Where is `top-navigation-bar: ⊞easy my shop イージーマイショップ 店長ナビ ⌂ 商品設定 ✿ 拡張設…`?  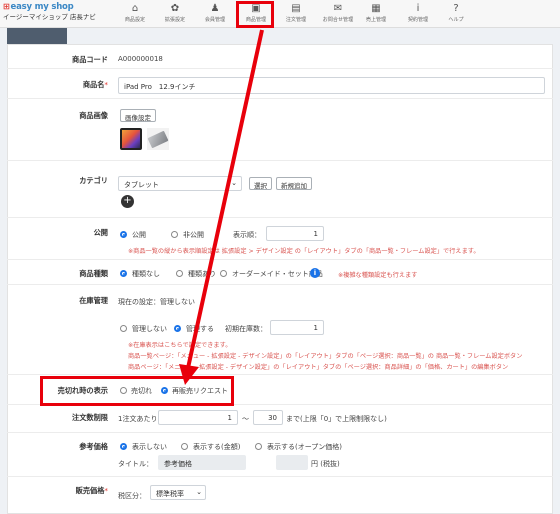 top-navigation-bar: ⊞easy my shop イージーマイショップ 店長ナビ ⌂ 商品設定 ✿ 拡張設… is located at coordinates (280, 14).